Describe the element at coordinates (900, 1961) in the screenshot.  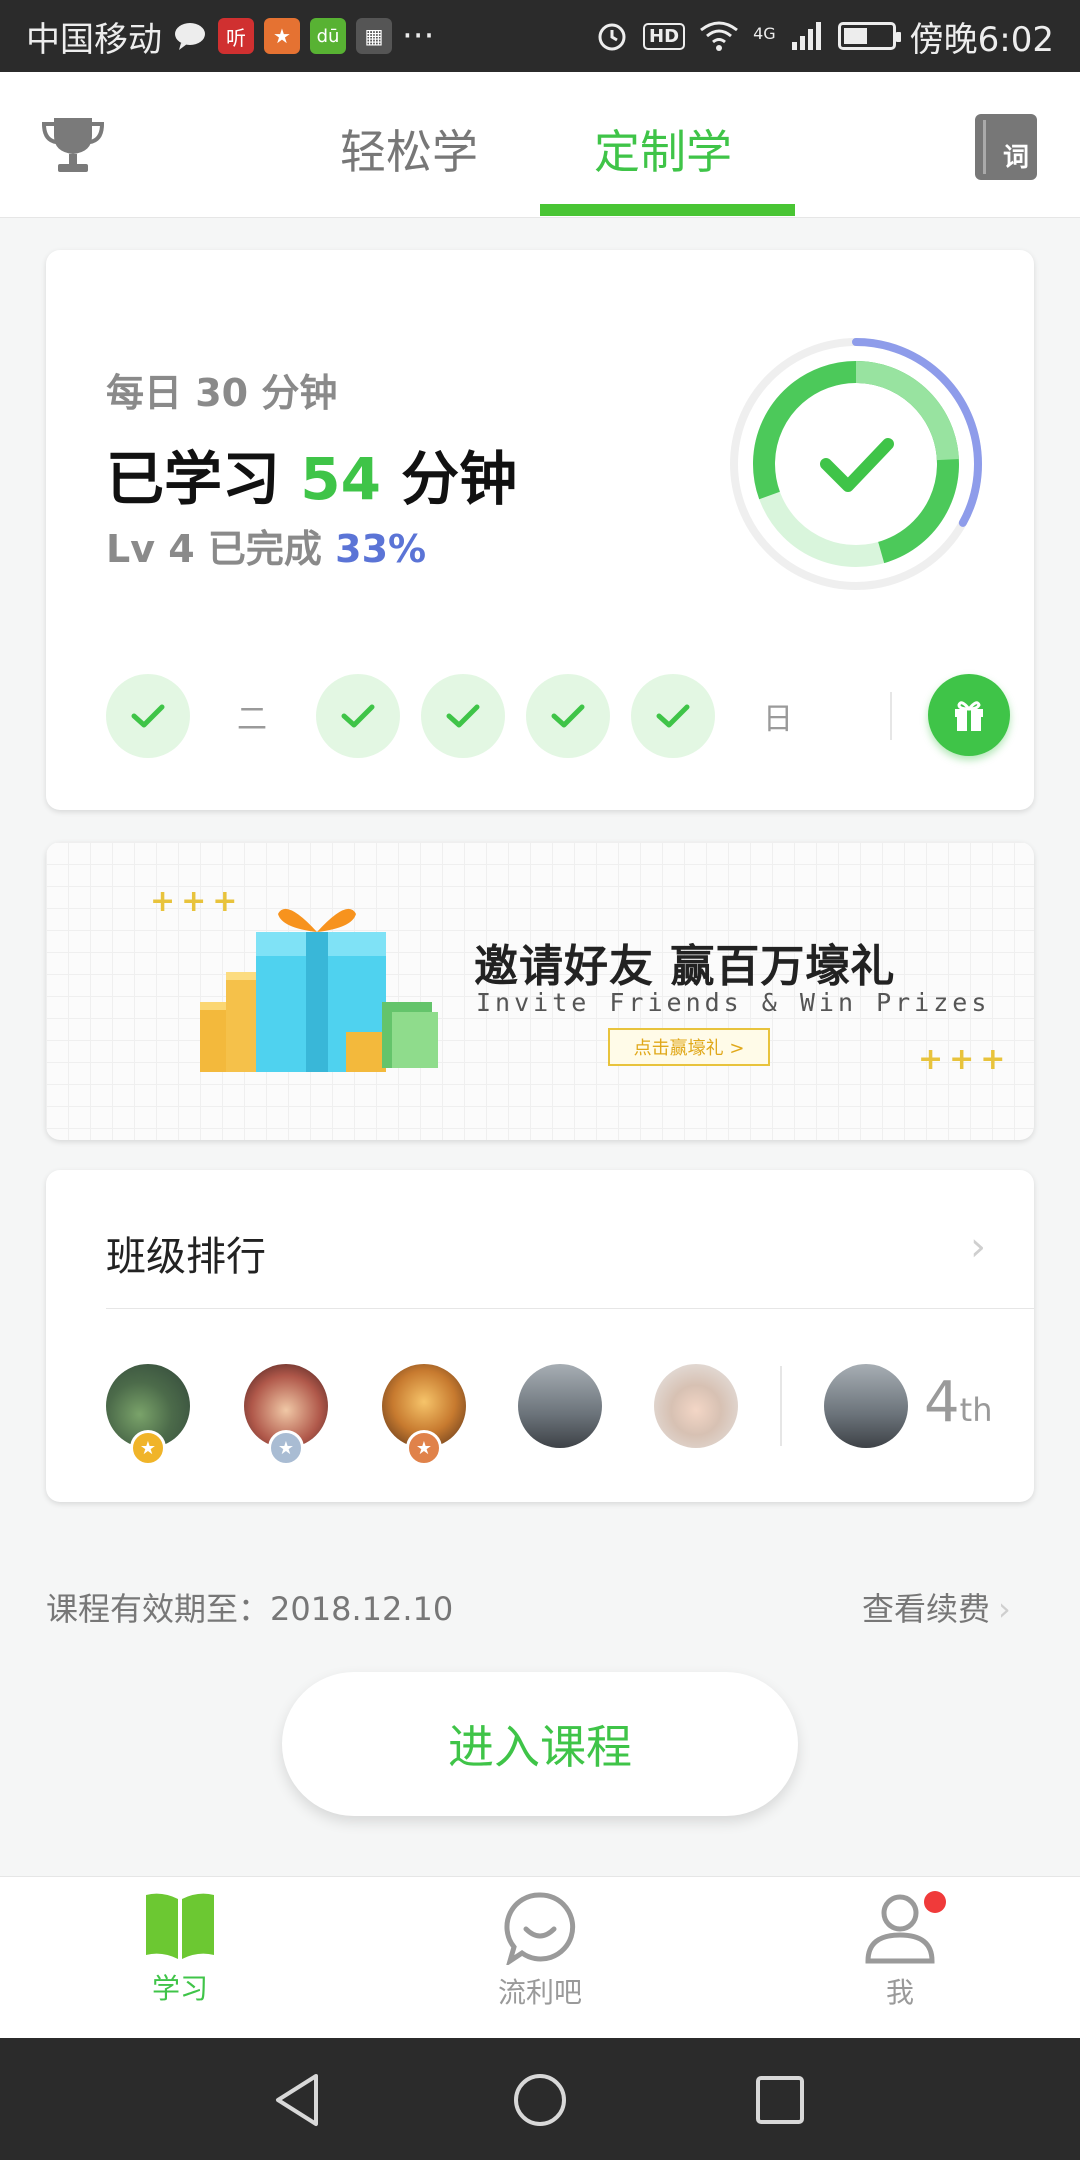
I see `nav-item-me: 我` at that location.